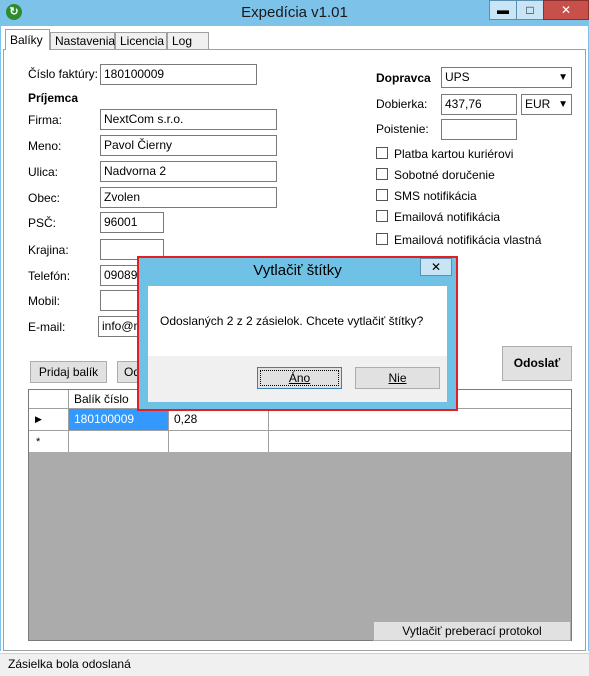 The height and width of the screenshot is (676, 589). Describe the element at coordinates (382, 174) in the screenshot. I see `saturday-delivery-checkbox` at that location.